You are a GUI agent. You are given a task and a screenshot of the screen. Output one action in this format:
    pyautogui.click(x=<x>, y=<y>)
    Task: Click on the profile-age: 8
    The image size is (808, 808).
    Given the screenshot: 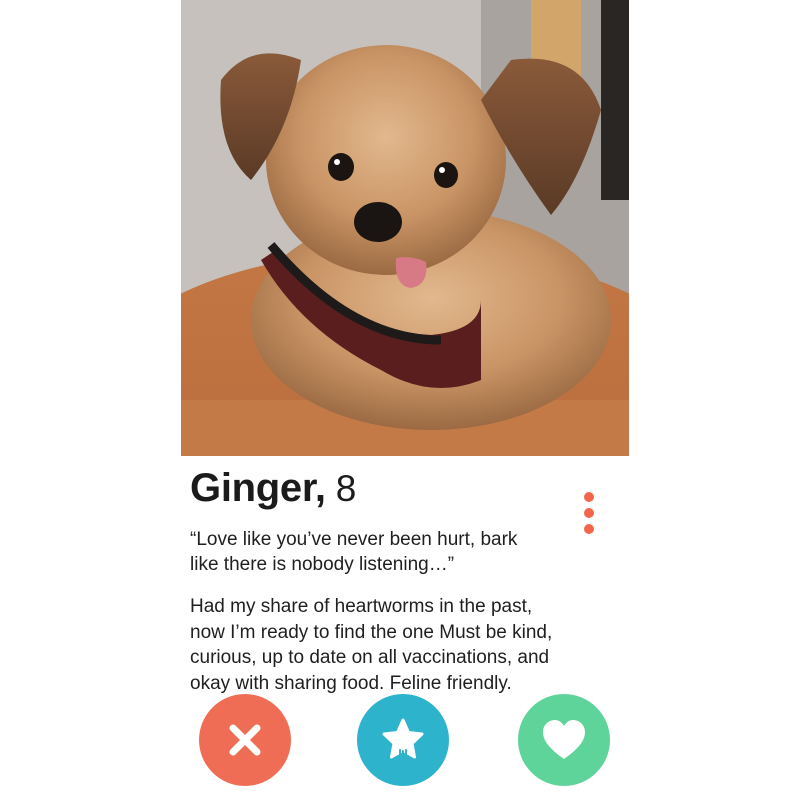 What is the action you would take?
    pyautogui.click(x=346, y=488)
    